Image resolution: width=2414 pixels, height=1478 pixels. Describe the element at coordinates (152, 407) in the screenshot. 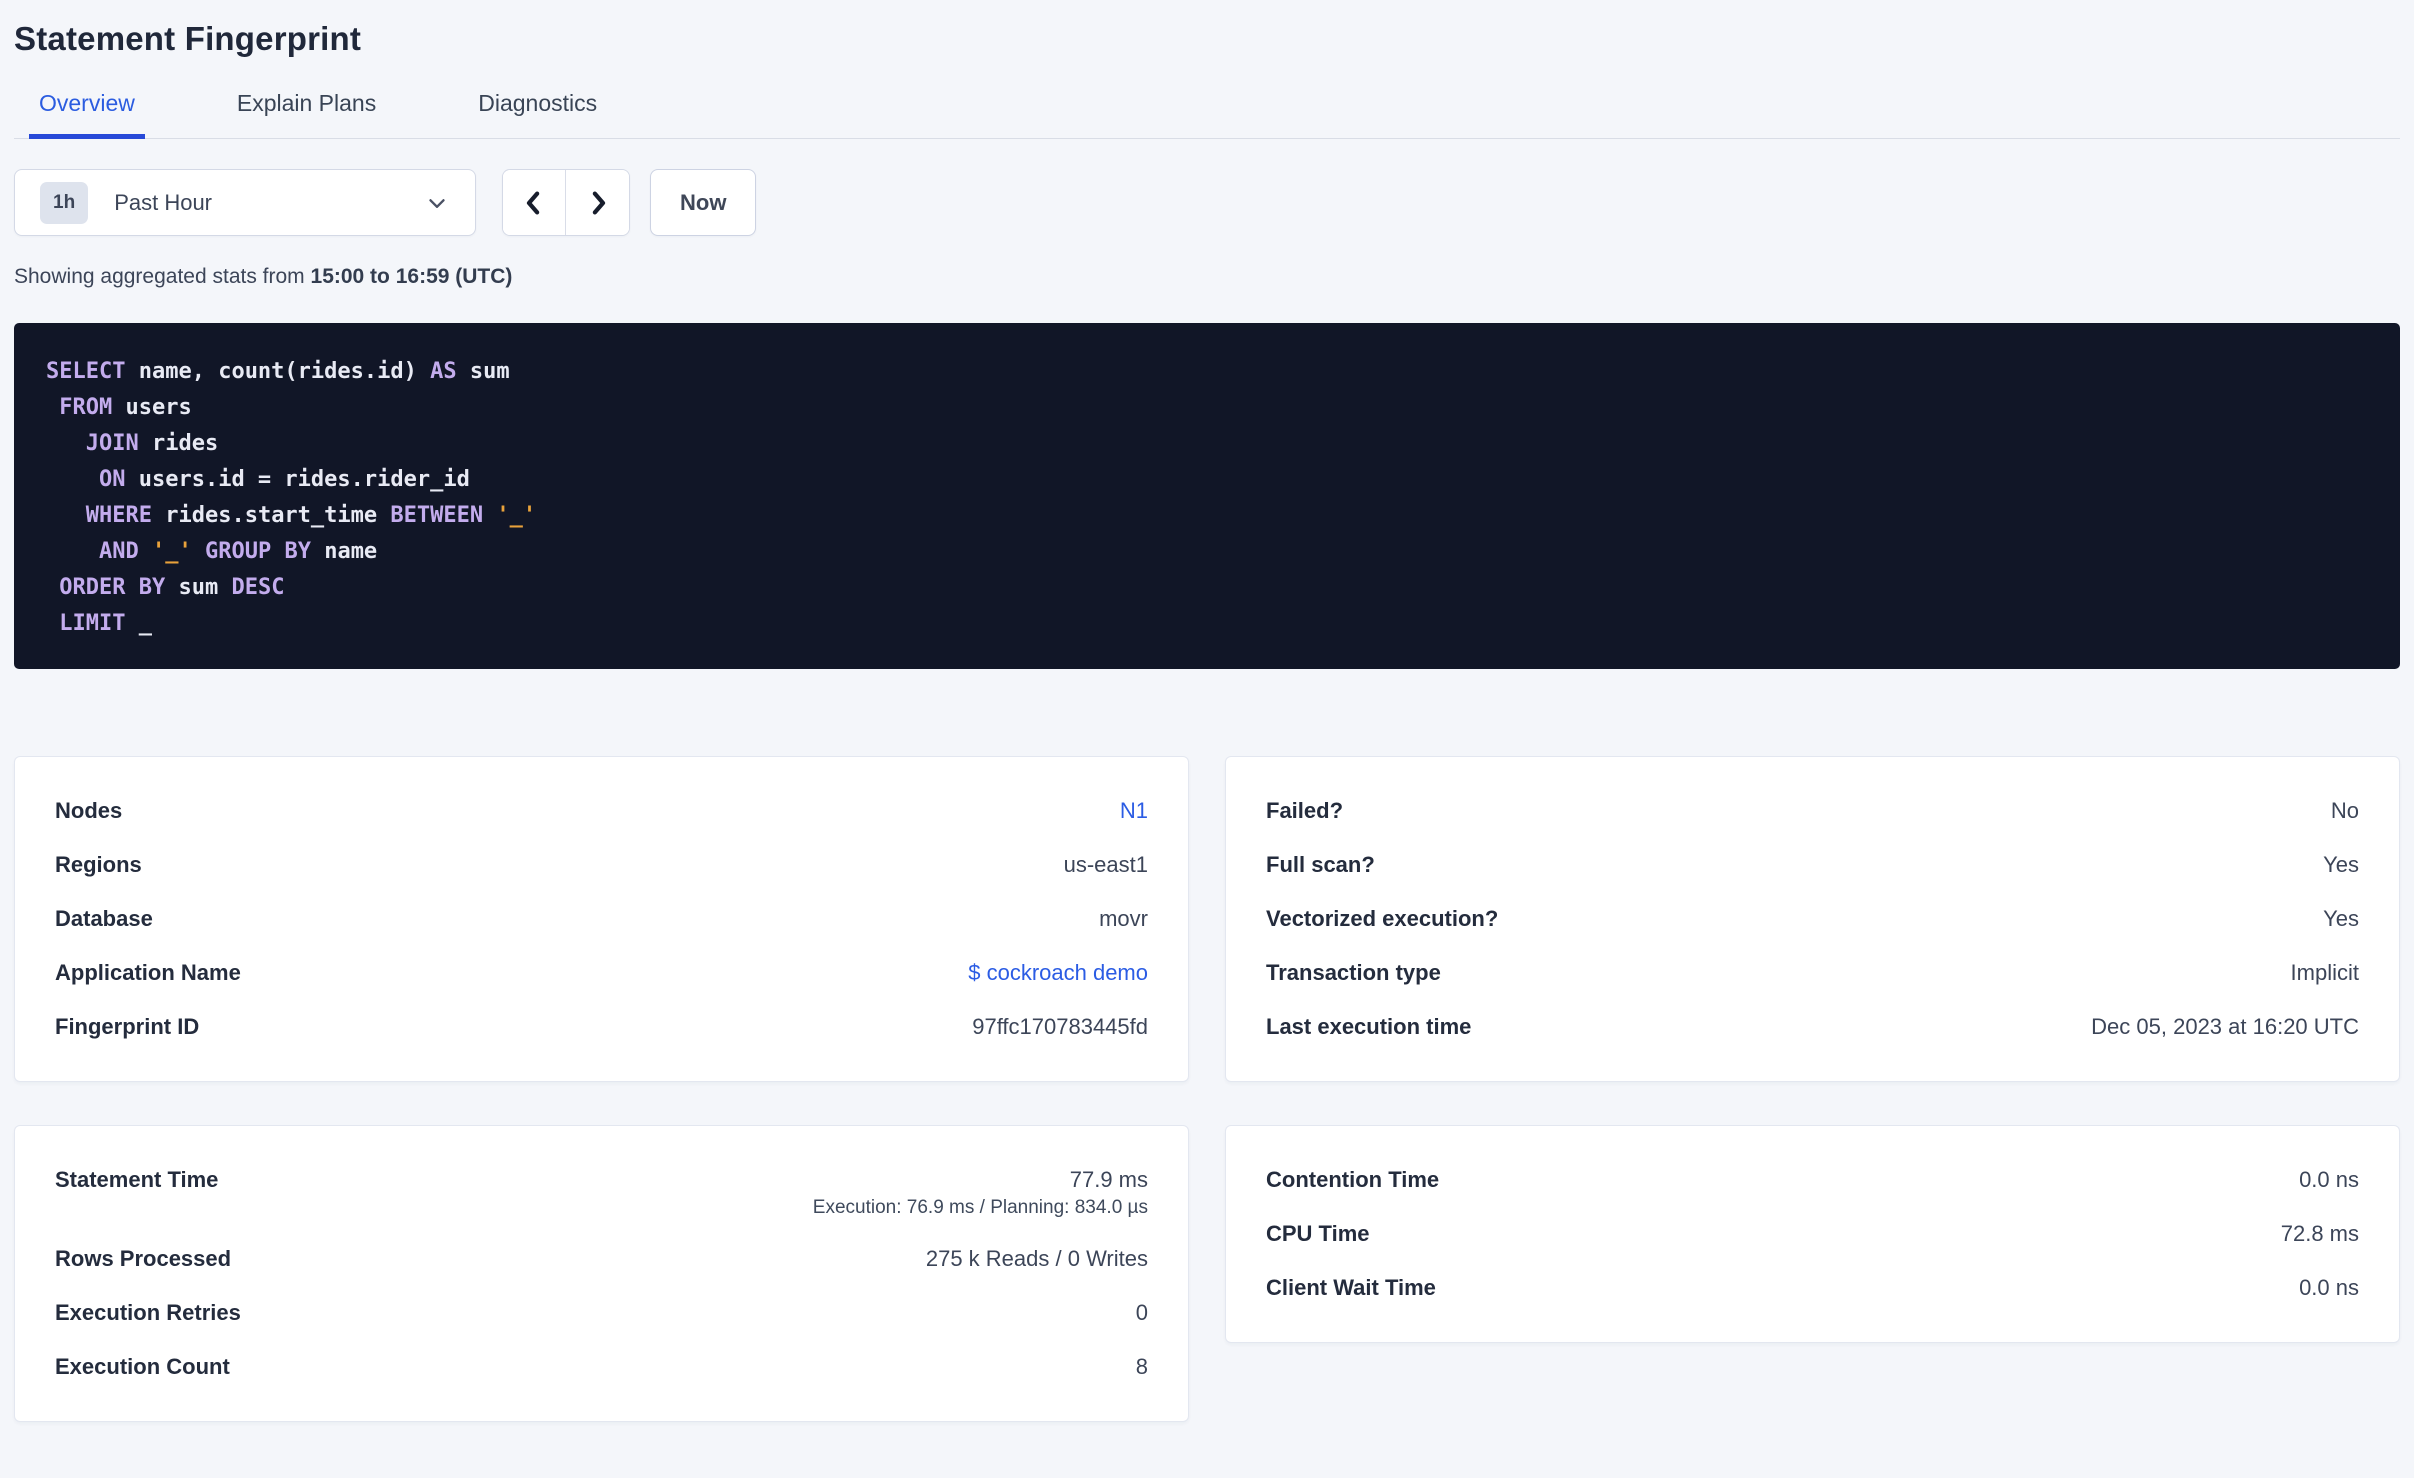

I see `sql-token: users` at that location.